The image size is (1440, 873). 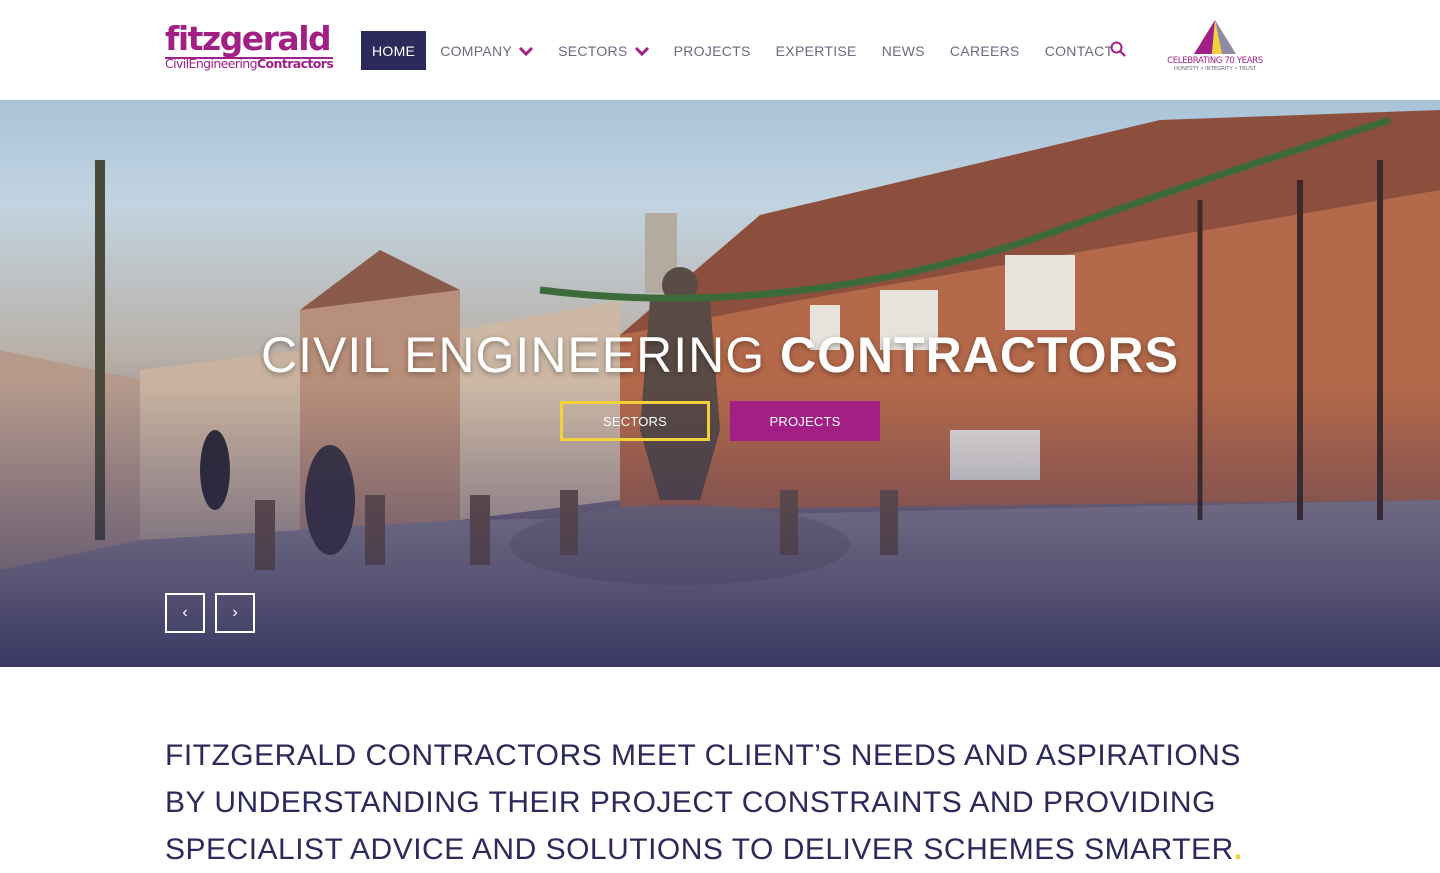 What do you see at coordinates (712, 50) in the screenshot?
I see `nav-item-projects: PROJECTS` at bounding box center [712, 50].